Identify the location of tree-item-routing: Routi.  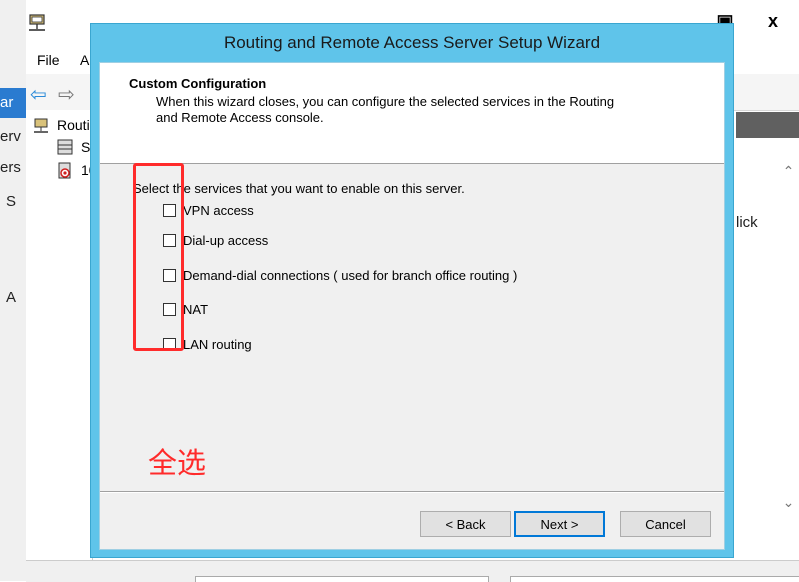
(74, 125).